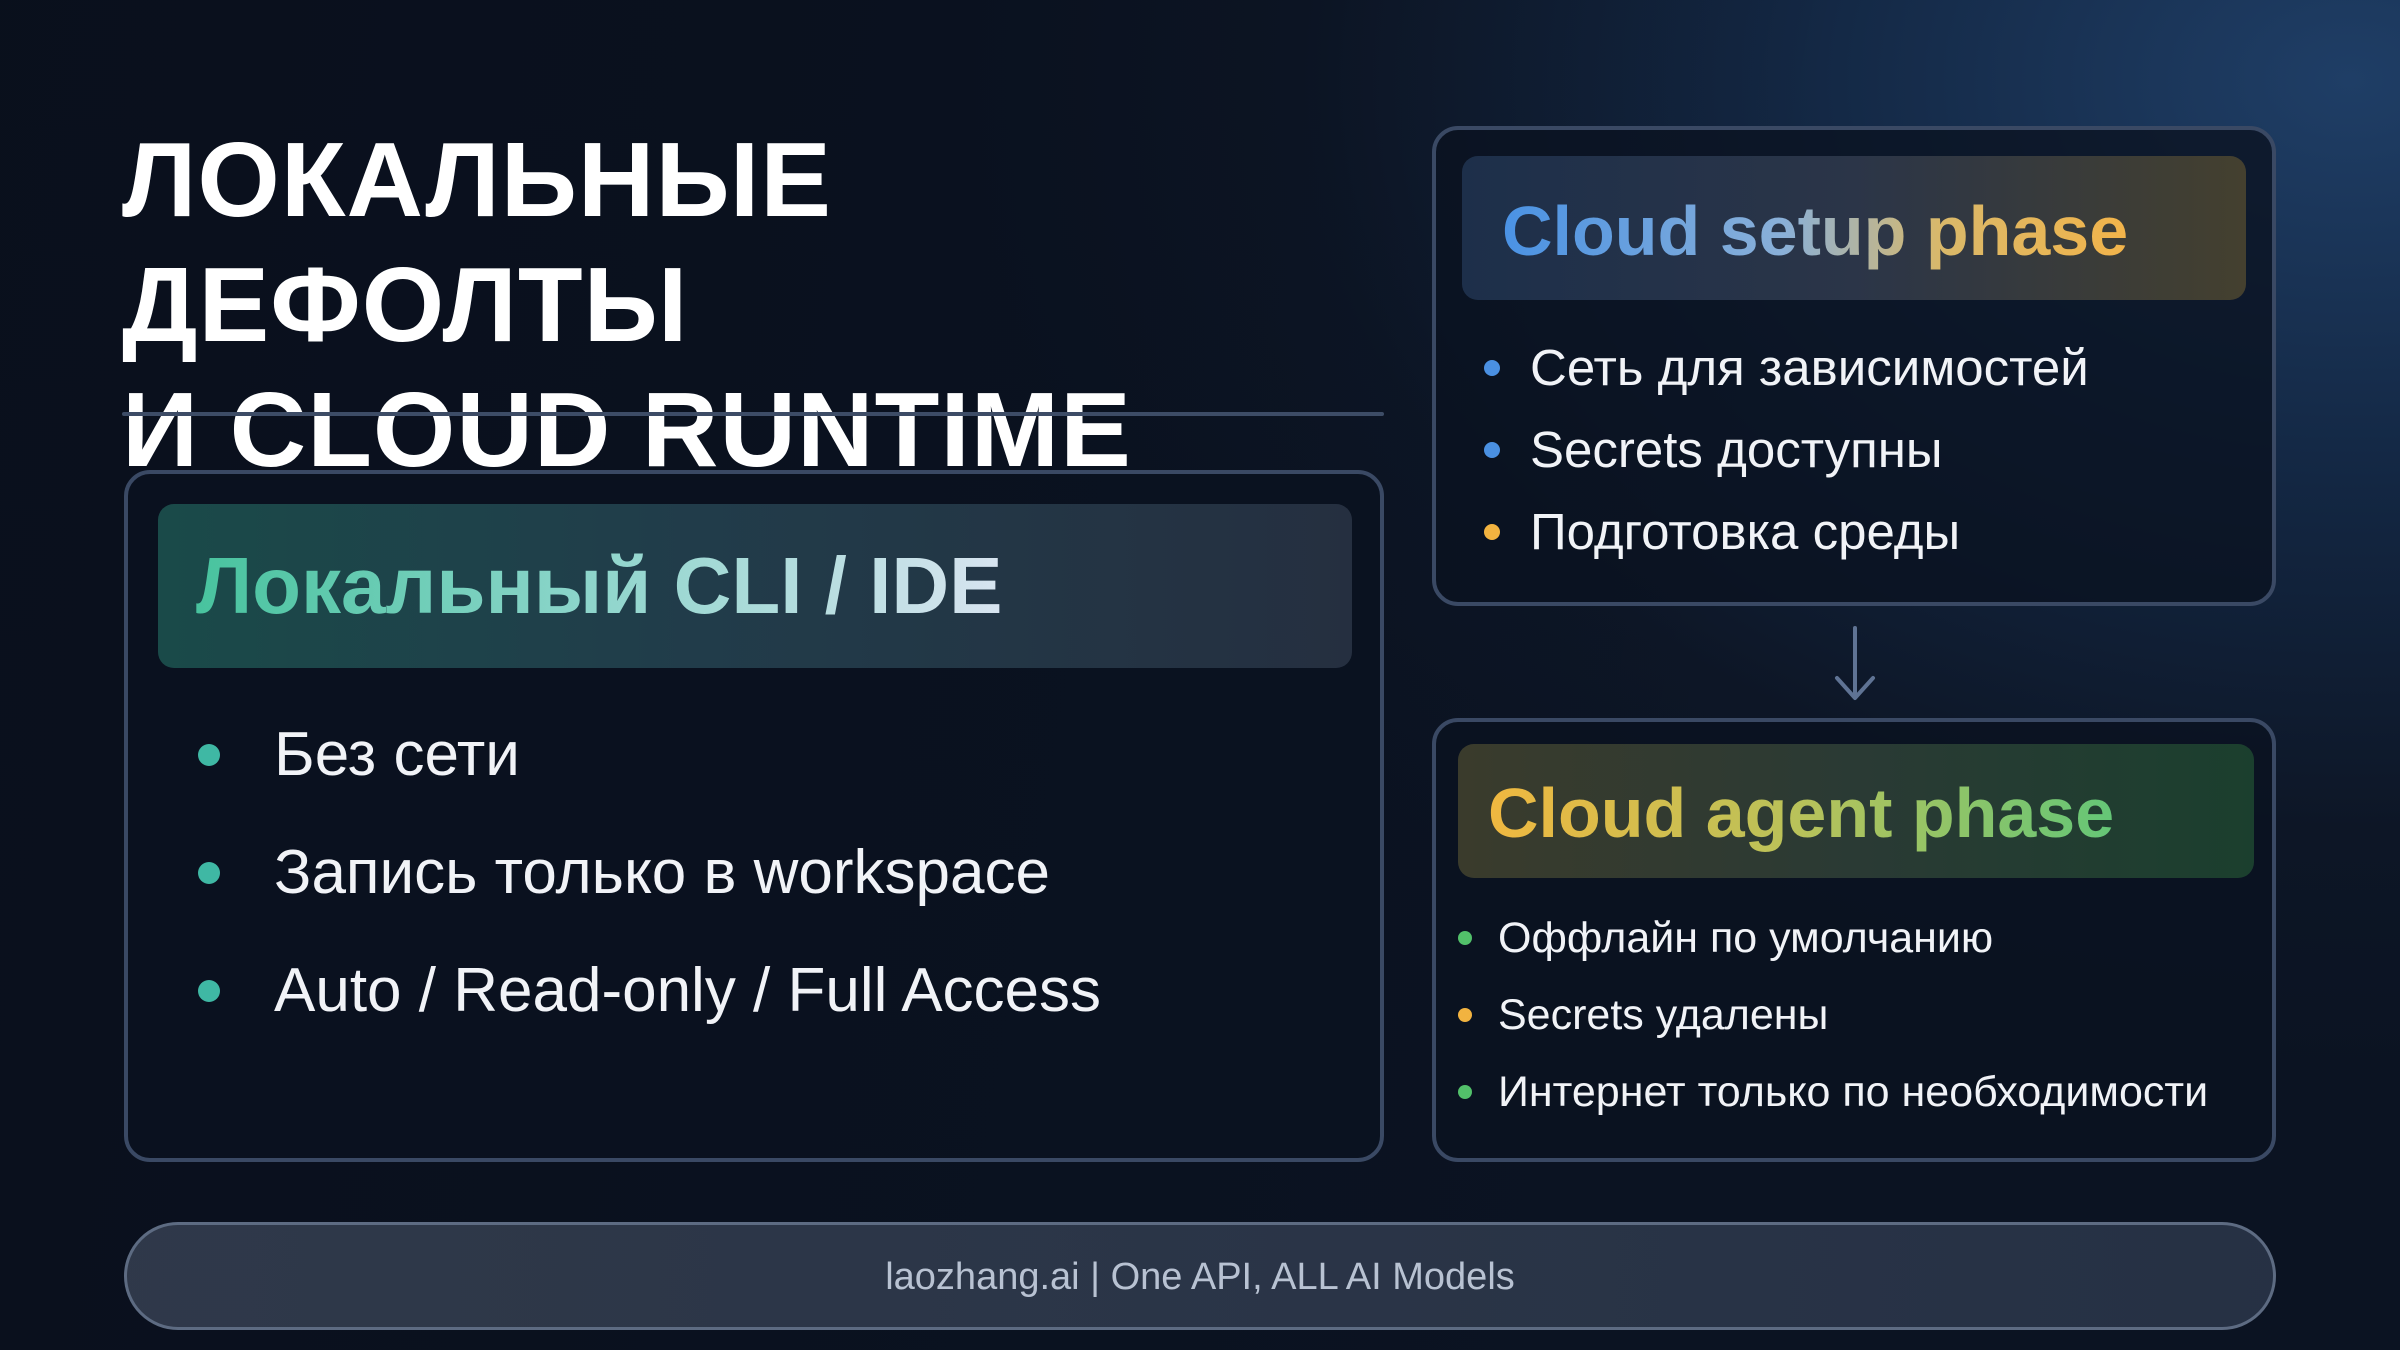 Image resolution: width=2400 pixels, height=1350 pixels. Describe the element at coordinates (1736, 449) in the screenshot. I see `list-item-text: Secrets доступны` at that location.